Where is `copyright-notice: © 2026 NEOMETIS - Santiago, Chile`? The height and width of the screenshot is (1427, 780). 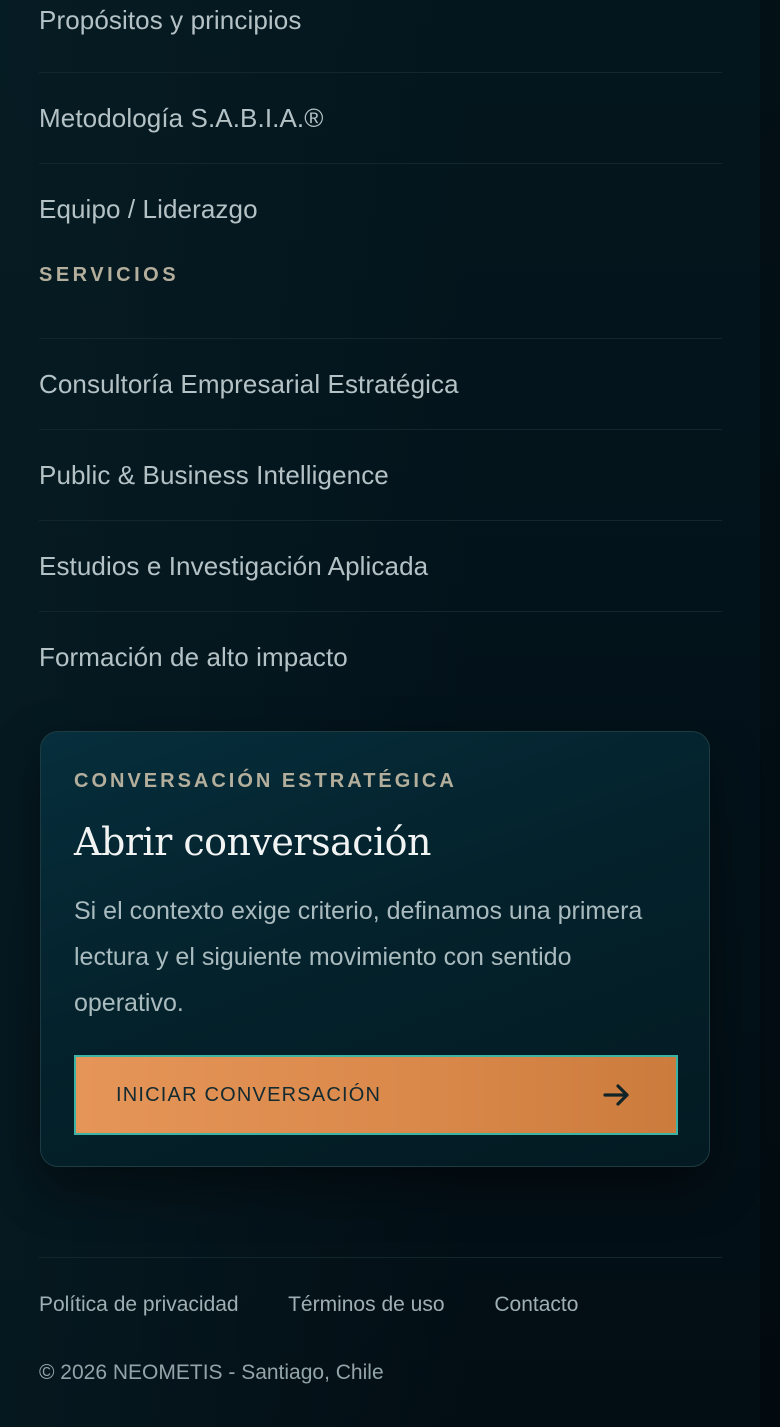
copyright-notice: © 2026 NEOMETIS - Santiago, Chile is located at coordinates (211, 1372).